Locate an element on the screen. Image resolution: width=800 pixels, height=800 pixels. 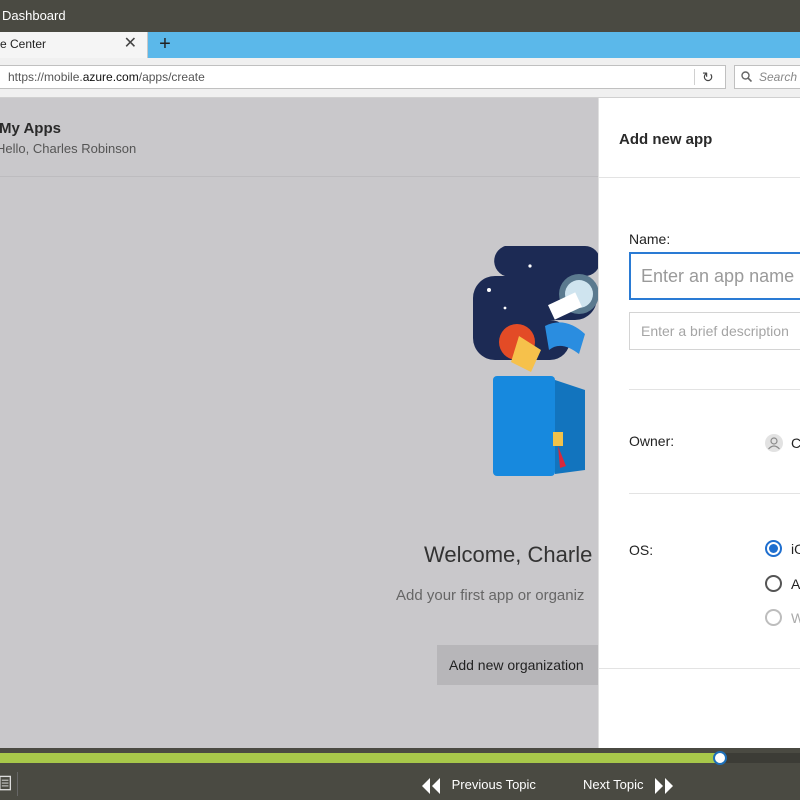
previous-topic-button: Previous Topic is located at coordinates (478, 785).